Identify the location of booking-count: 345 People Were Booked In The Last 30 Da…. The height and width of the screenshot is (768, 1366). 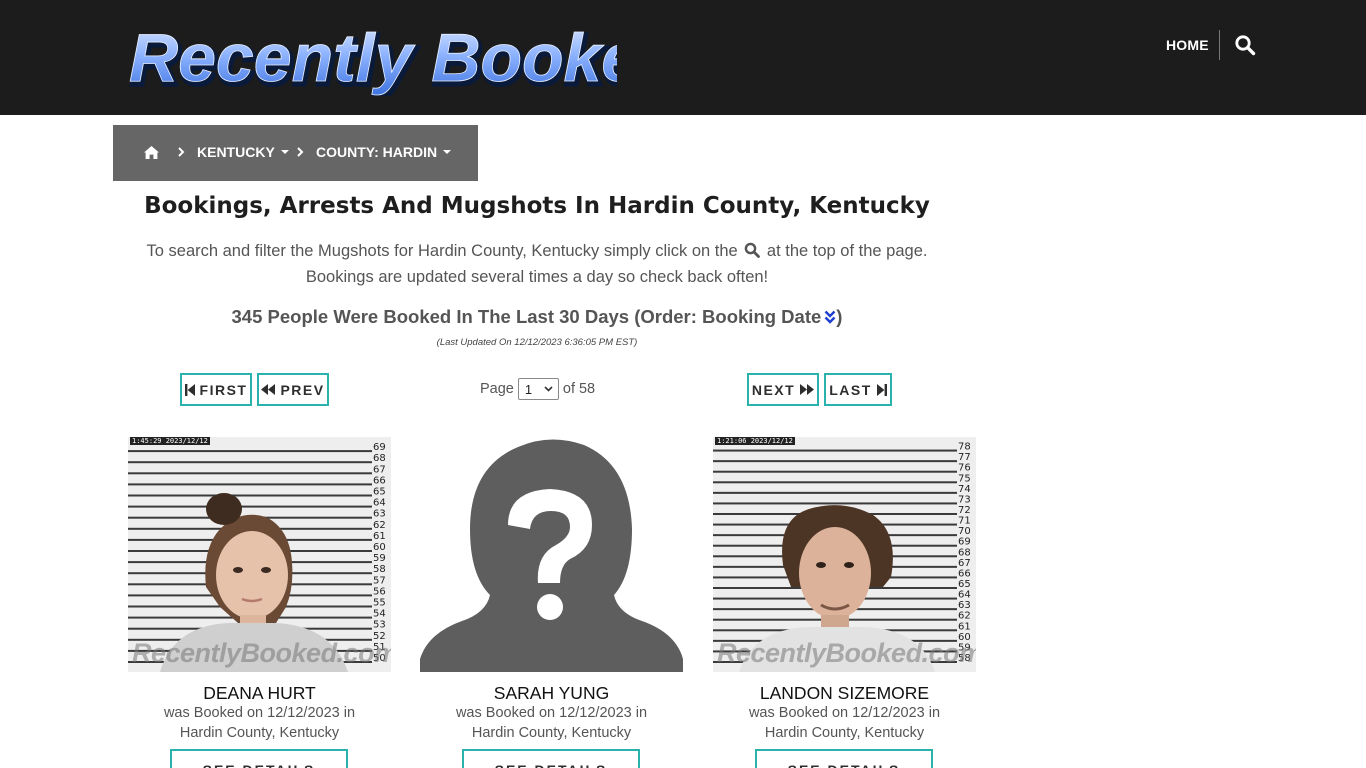
(537, 317).